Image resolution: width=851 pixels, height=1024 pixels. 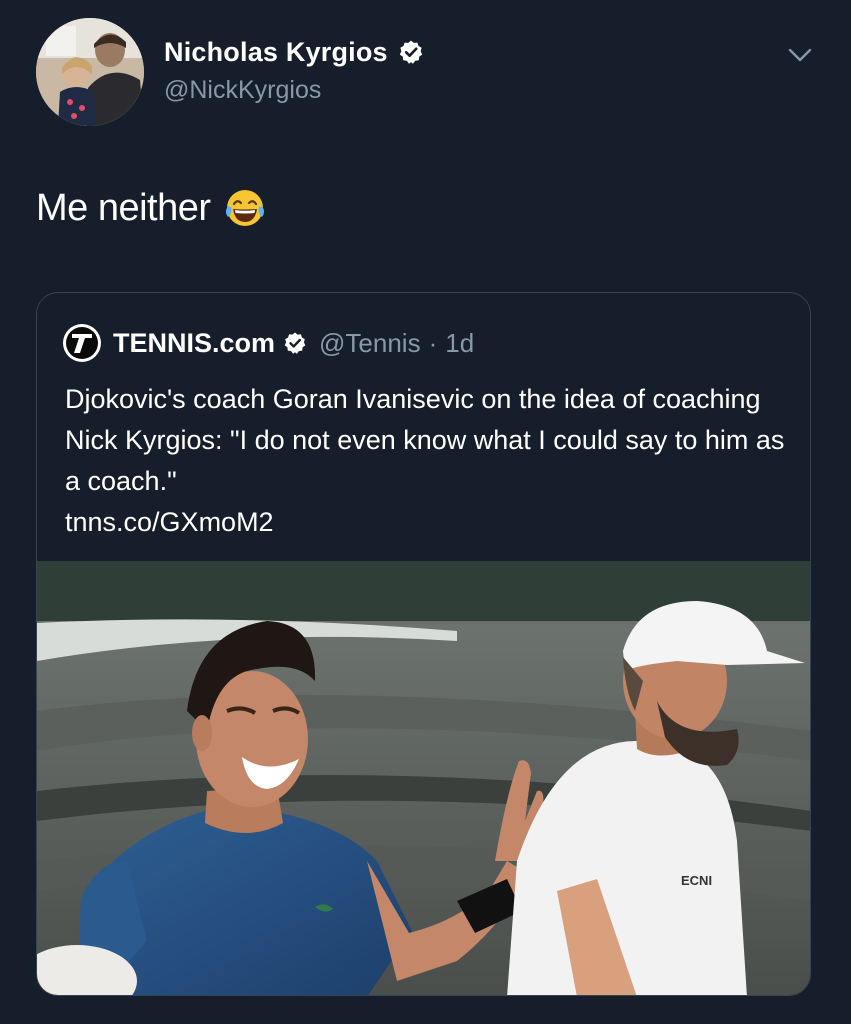 I want to click on shirt-print-text: ECNI, so click(x=696, y=880).